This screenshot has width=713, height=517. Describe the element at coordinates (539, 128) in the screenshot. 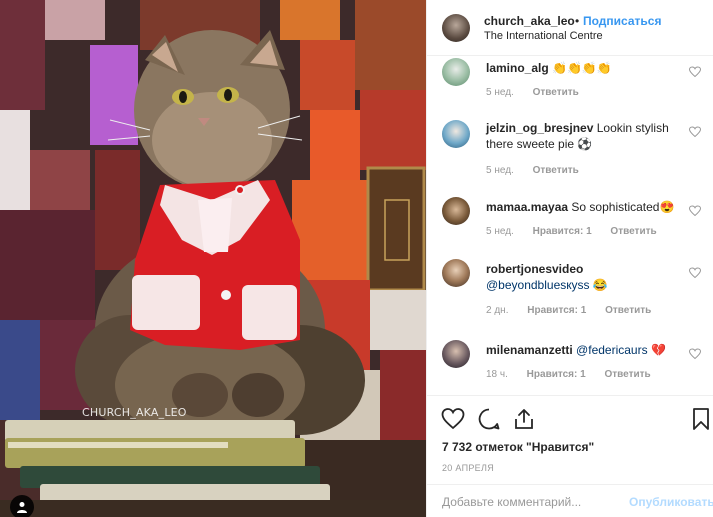

I see `commenter-username: jelzin_og_bresjnev` at that location.